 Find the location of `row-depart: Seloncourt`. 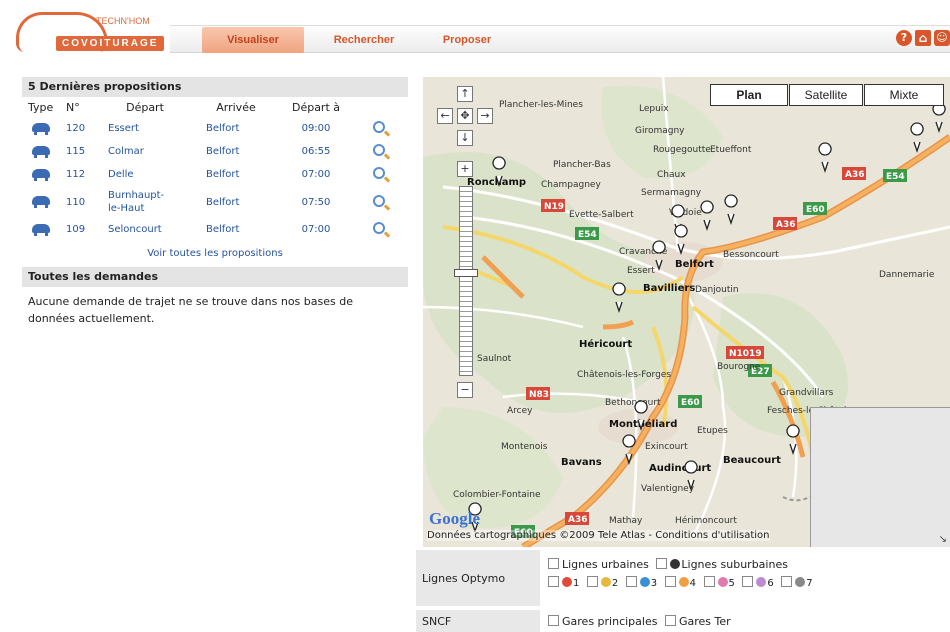

row-depart: Seloncourt is located at coordinates (145, 229).